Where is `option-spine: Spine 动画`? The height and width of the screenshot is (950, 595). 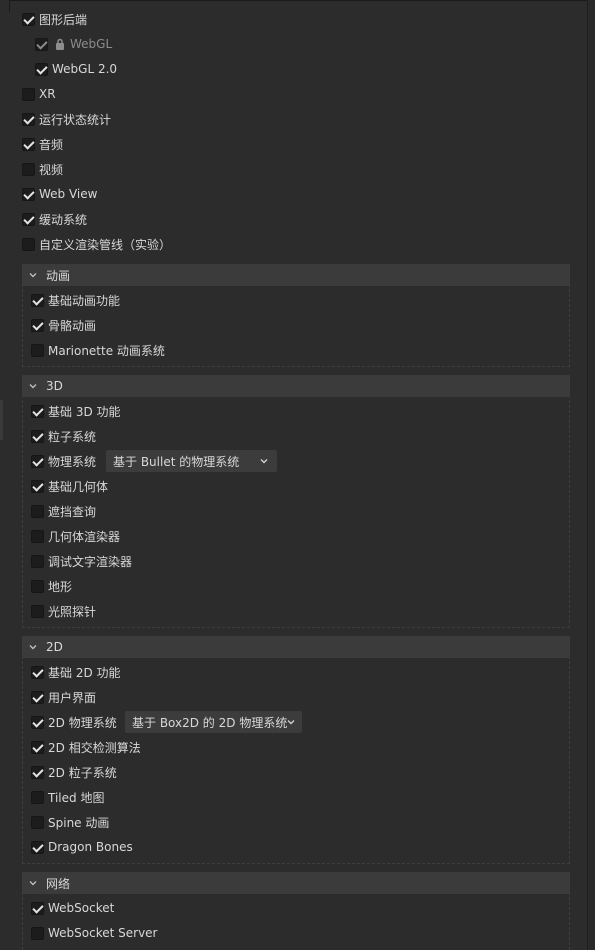 option-spine: Spine 动画 is located at coordinates (70, 822).